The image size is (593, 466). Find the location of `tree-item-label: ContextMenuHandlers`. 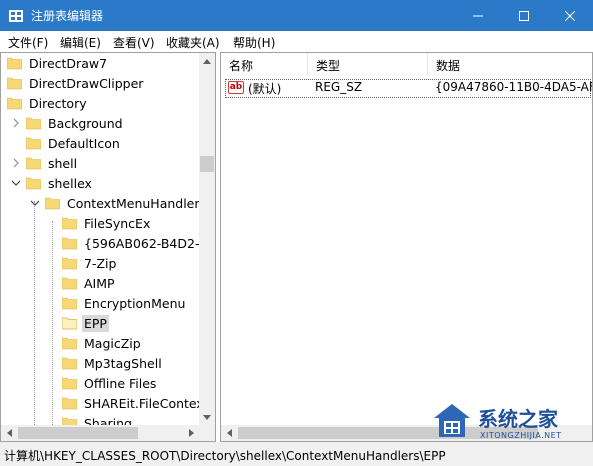

tree-item-label: ContextMenuHandlers is located at coordinates (137, 203).